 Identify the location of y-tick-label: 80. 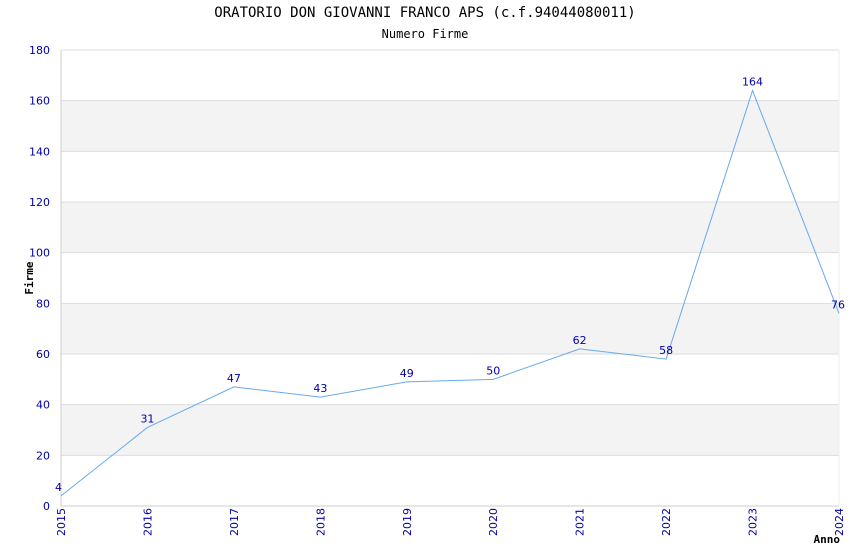
(43, 303).